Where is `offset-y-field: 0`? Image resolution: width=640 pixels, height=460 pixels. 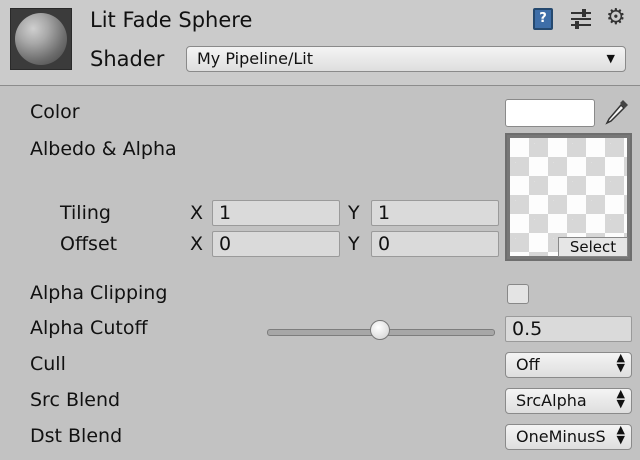 offset-y-field: 0 is located at coordinates (435, 244).